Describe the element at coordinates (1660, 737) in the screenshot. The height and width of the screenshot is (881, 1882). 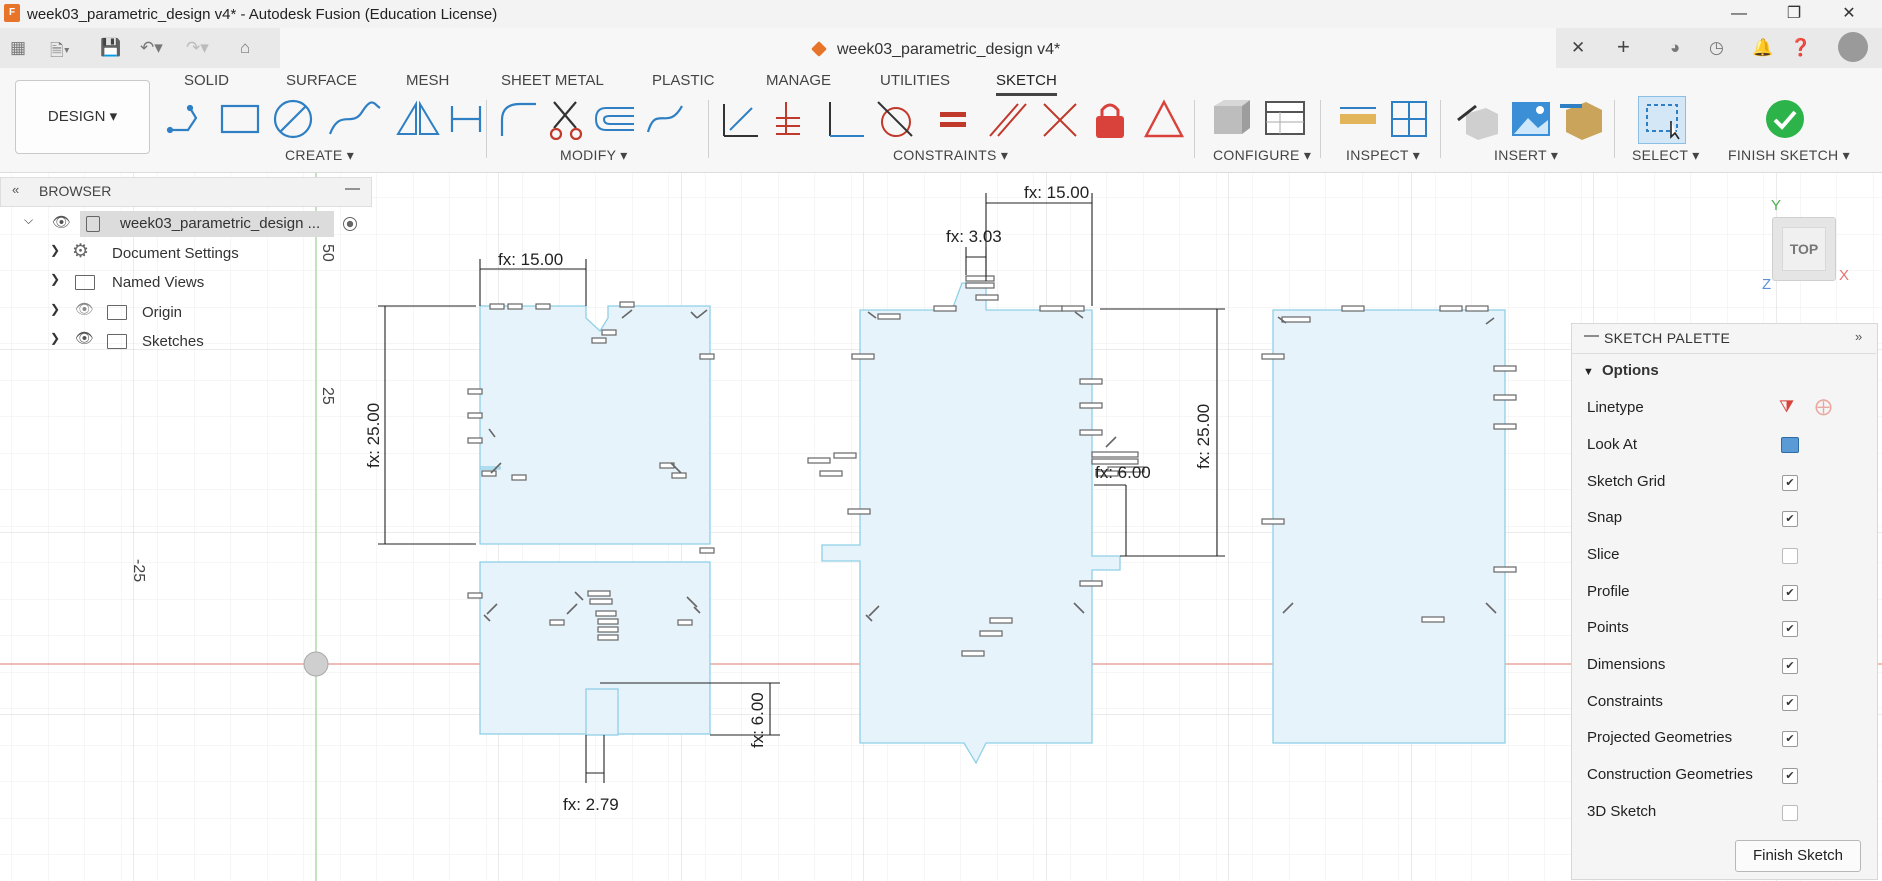
I see `palette-row-projected-geometries: Projected Geometries` at that location.